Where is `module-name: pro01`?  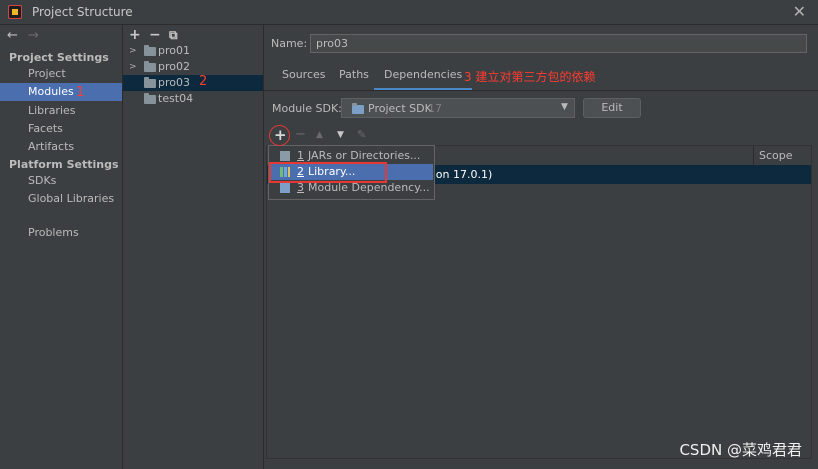 module-name: pro01 is located at coordinates (174, 50).